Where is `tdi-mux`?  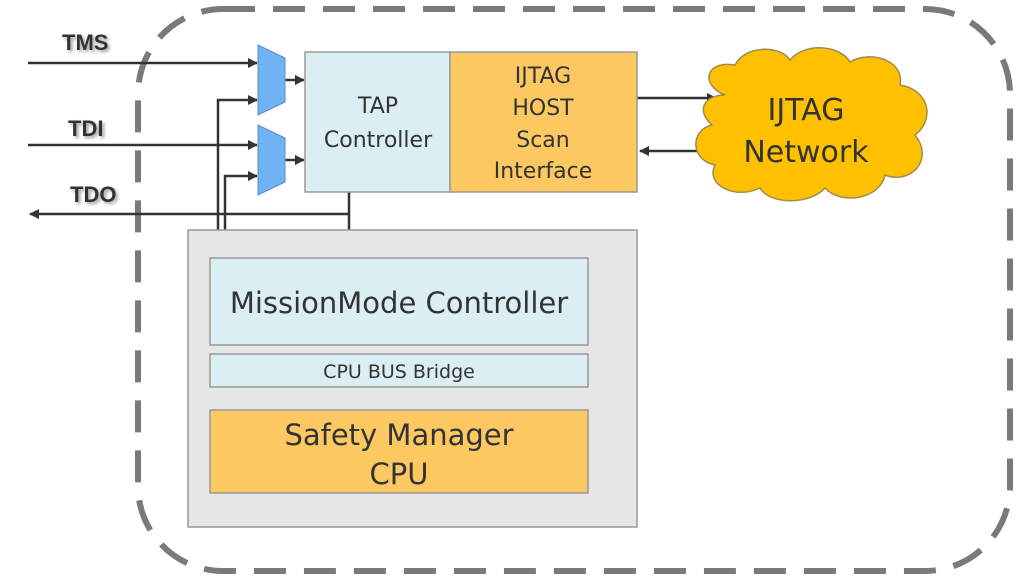
tdi-mux is located at coordinates (271, 160).